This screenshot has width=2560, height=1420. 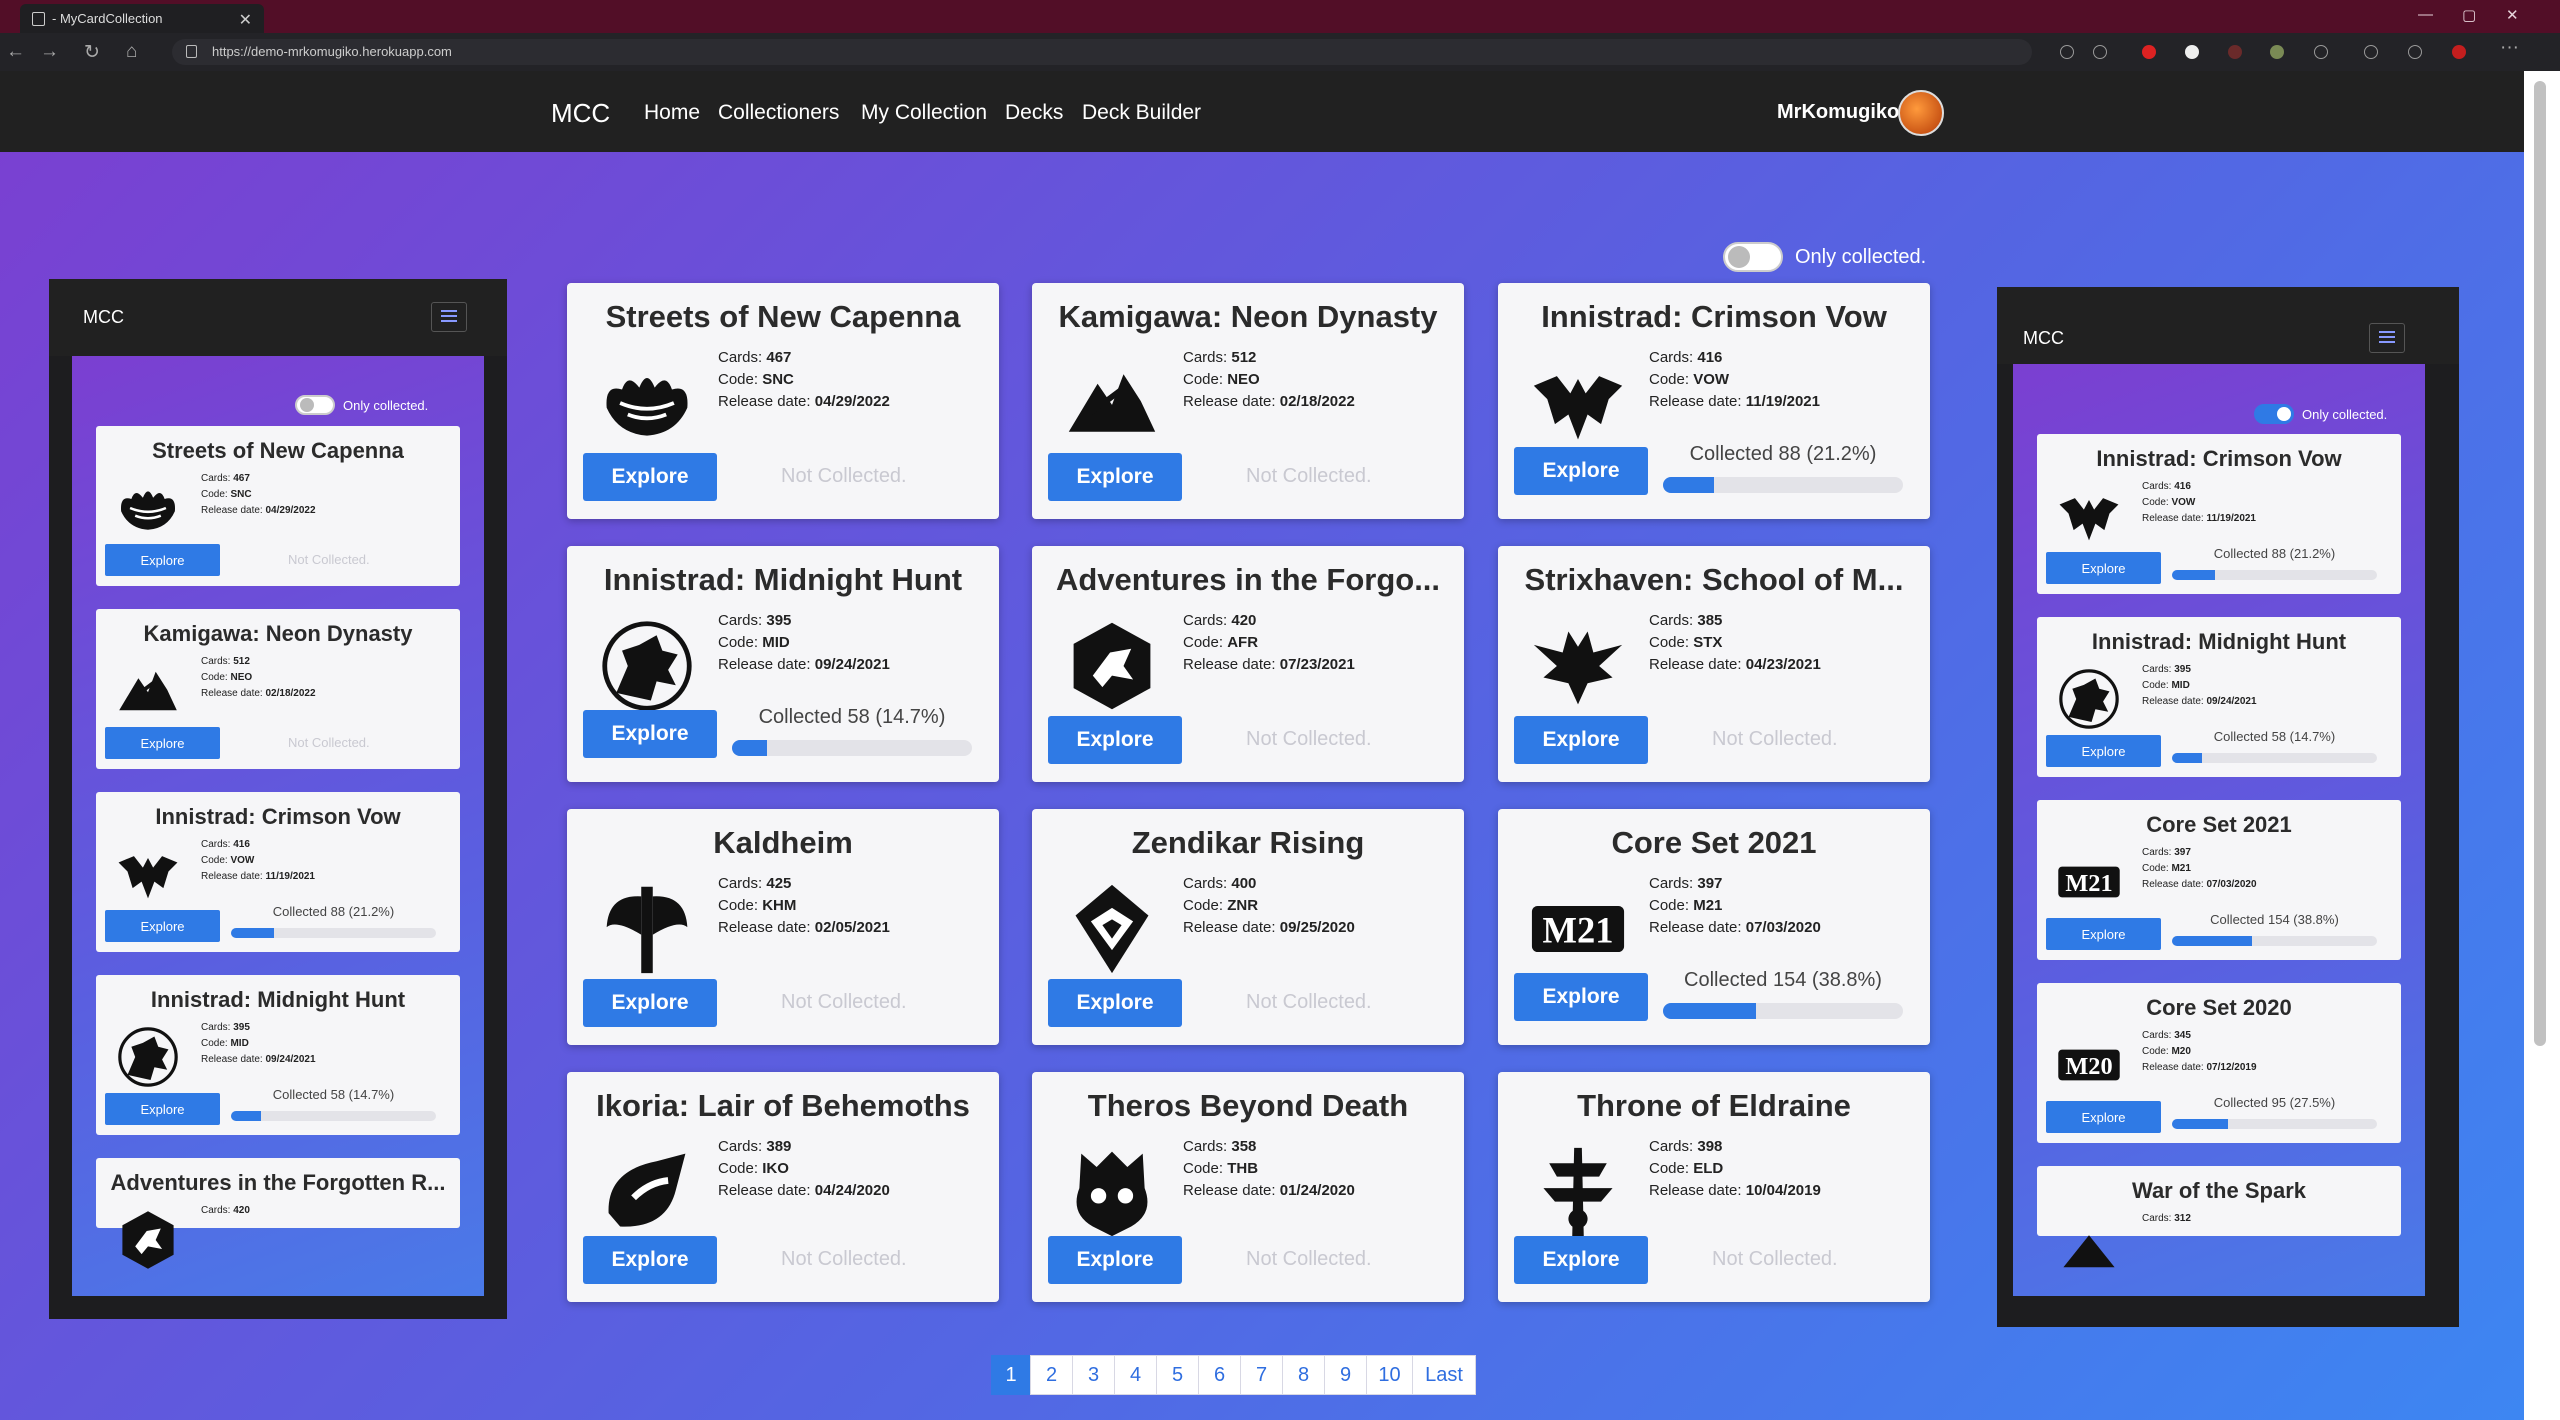 I want to click on cards-value: 389, so click(x=779, y=1146).